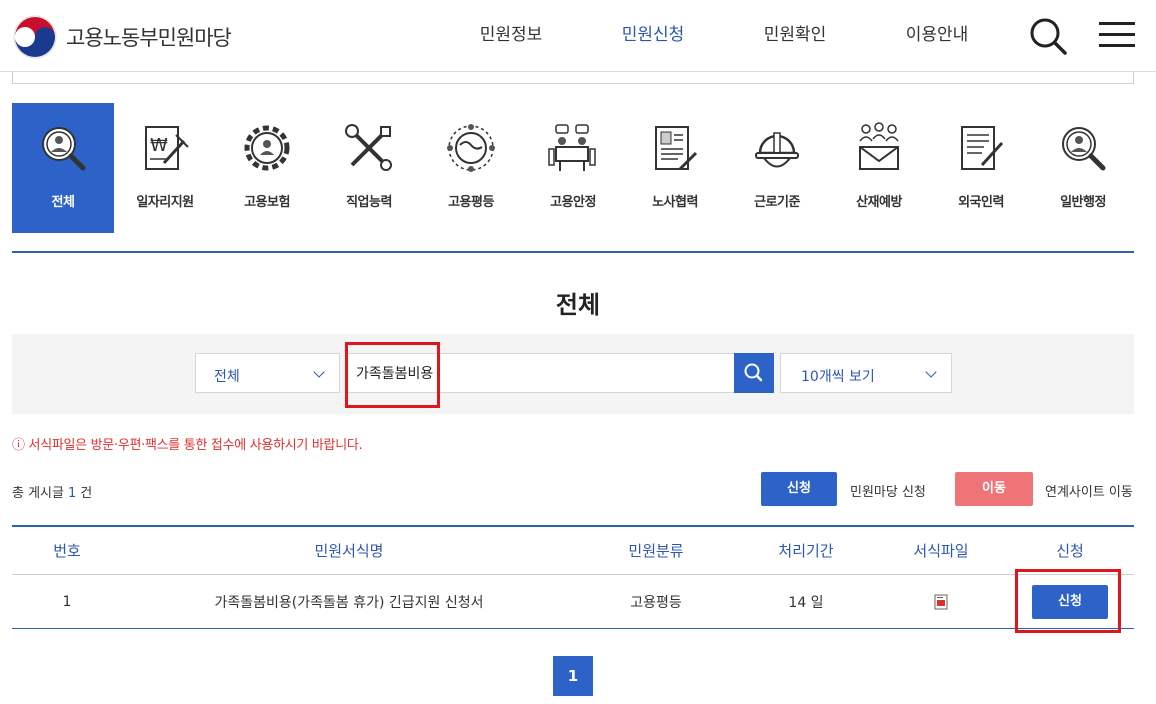  What do you see at coordinates (349, 602) in the screenshot?
I see `row-form-name: 가족돌봄비용(가족돌봄 휴가) 긴급지원 신청서` at bounding box center [349, 602].